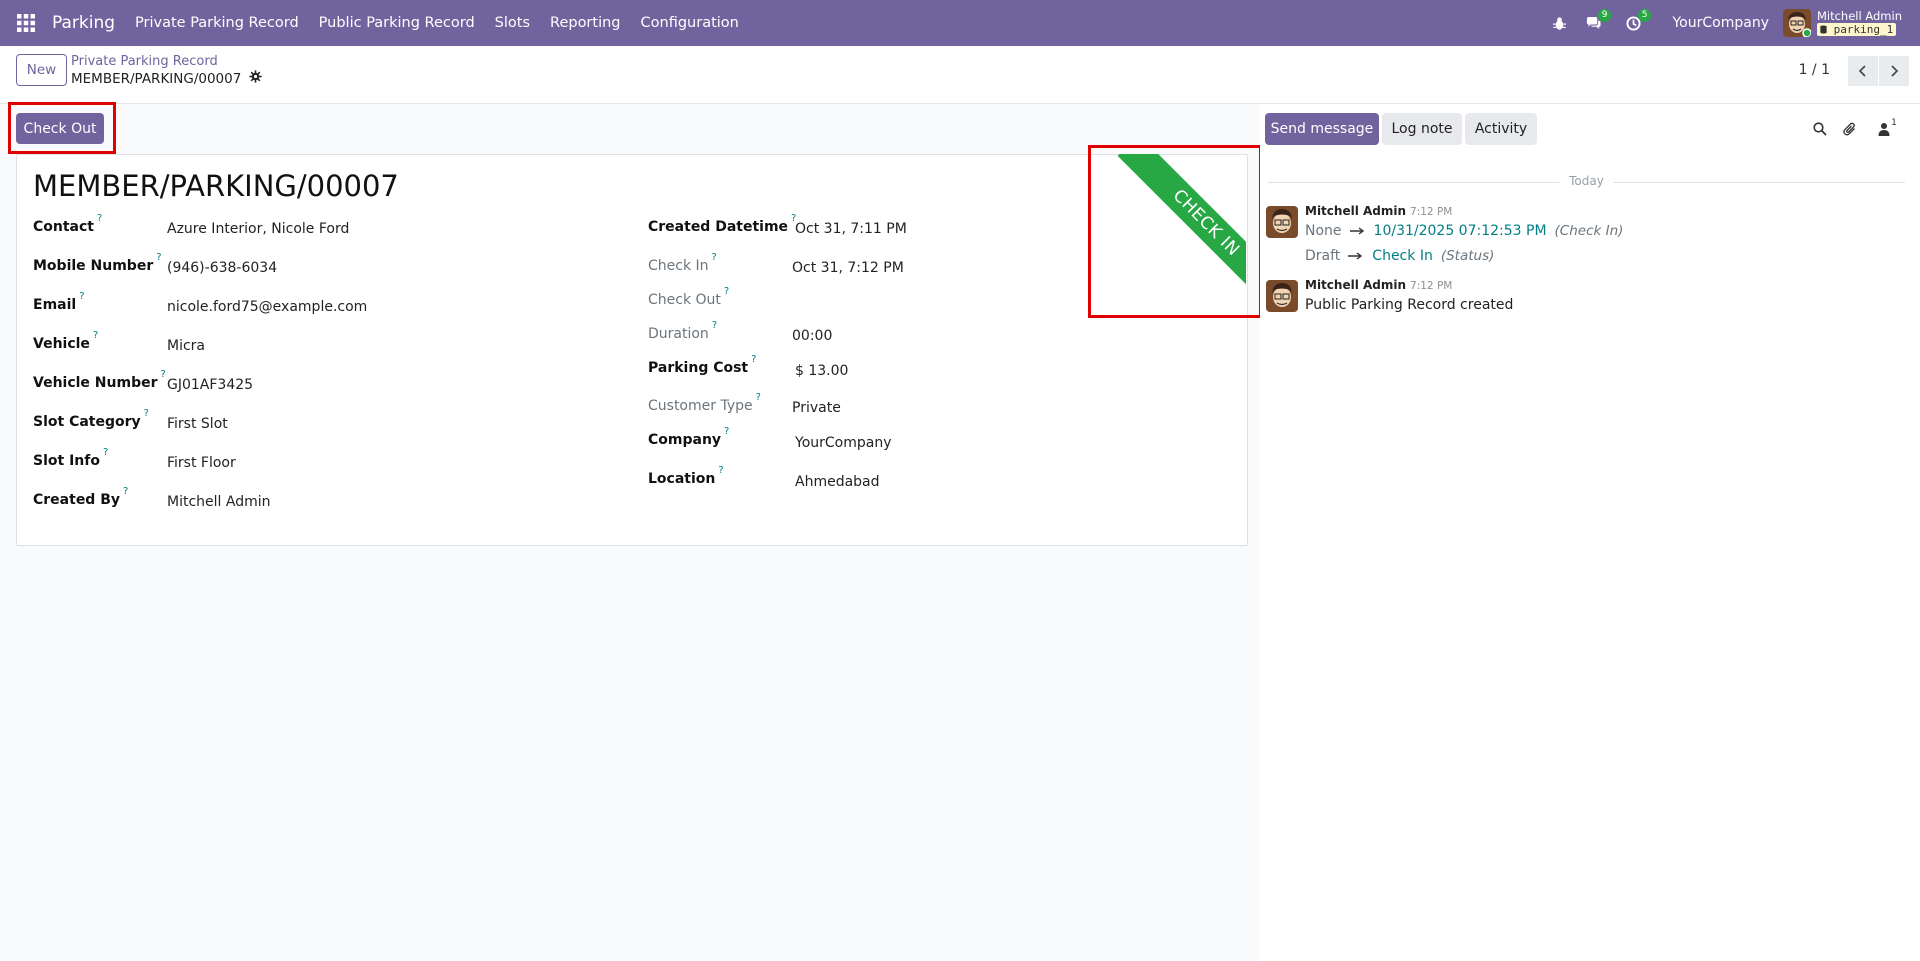 The width and height of the screenshot is (1920, 961). What do you see at coordinates (255, 78) in the screenshot?
I see `gear-icon` at bounding box center [255, 78].